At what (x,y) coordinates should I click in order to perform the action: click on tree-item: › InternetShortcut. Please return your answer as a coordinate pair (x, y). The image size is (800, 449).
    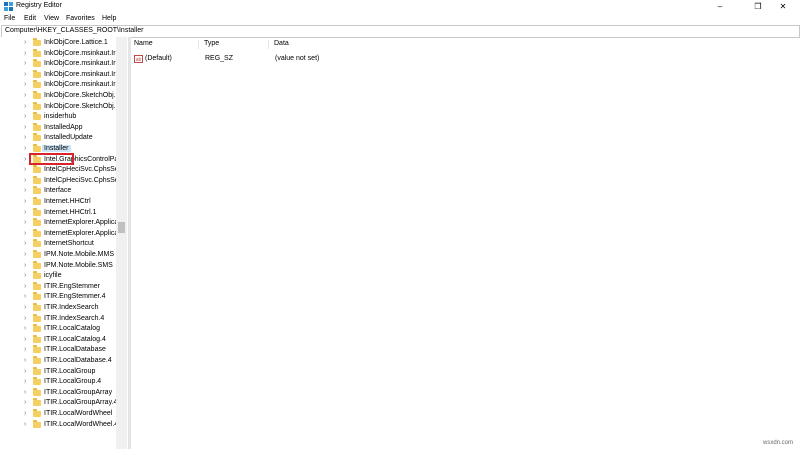
    Looking at the image, I should click on (59, 244).